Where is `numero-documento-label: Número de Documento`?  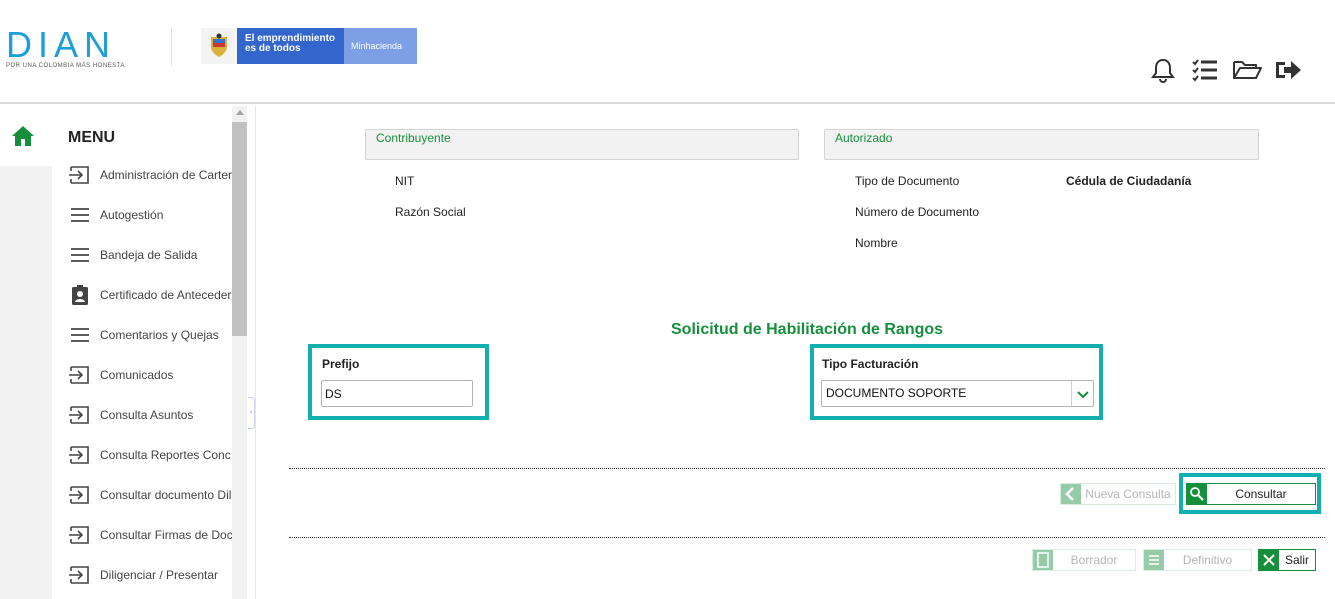 numero-documento-label: Número de Documento is located at coordinates (917, 212).